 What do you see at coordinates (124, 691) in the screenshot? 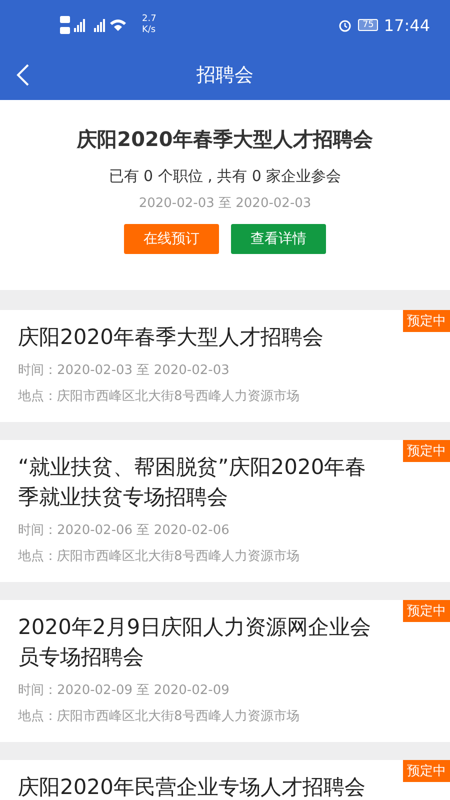
I see `fair-time: 时间：2020-02-09 至 2020-02-09` at bounding box center [124, 691].